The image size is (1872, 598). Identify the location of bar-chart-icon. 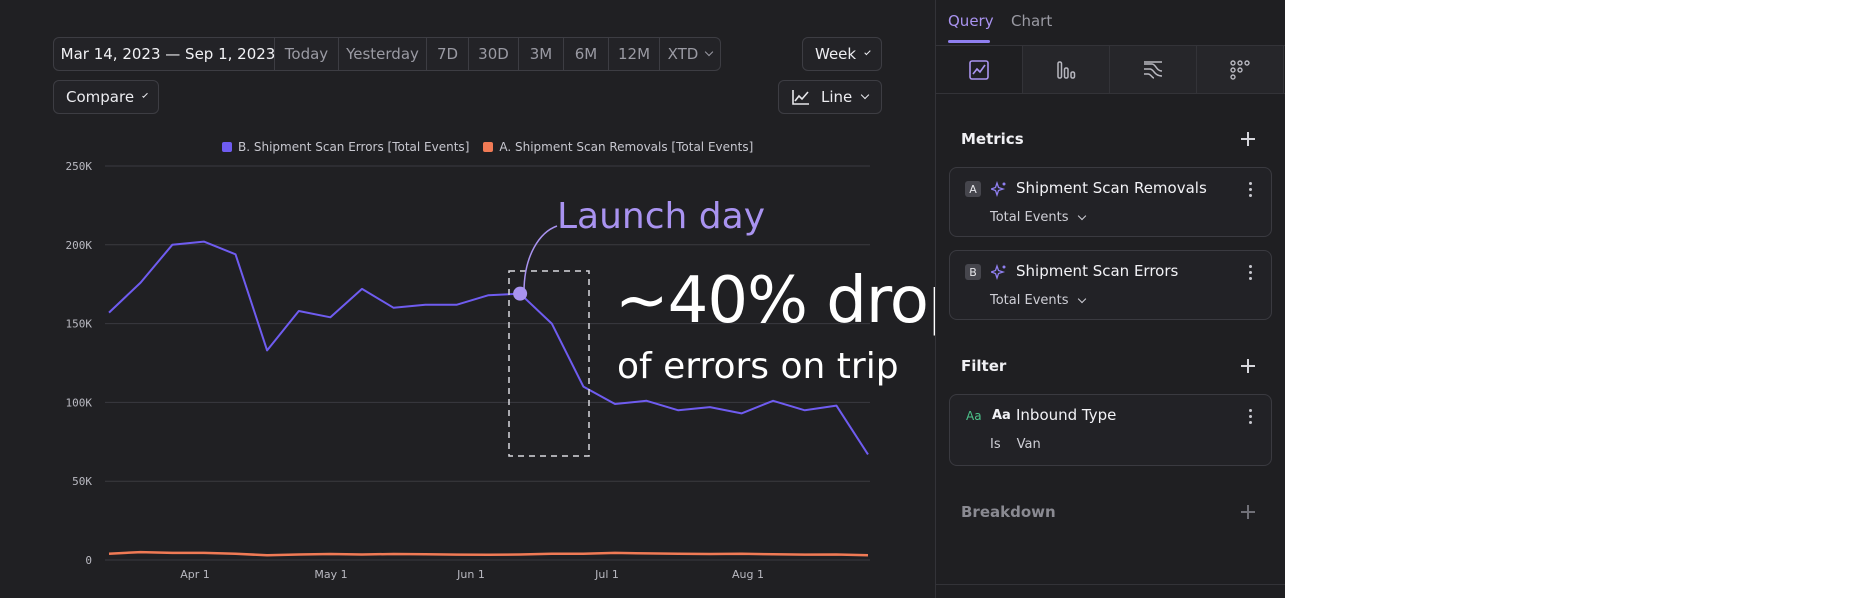
(1066, 69).